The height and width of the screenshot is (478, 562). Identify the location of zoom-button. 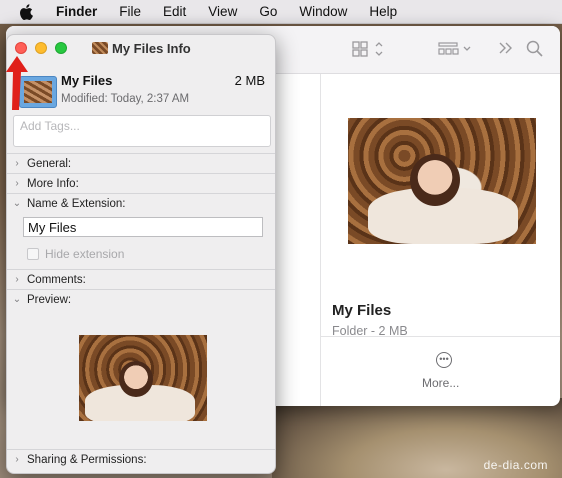
(61, 48).